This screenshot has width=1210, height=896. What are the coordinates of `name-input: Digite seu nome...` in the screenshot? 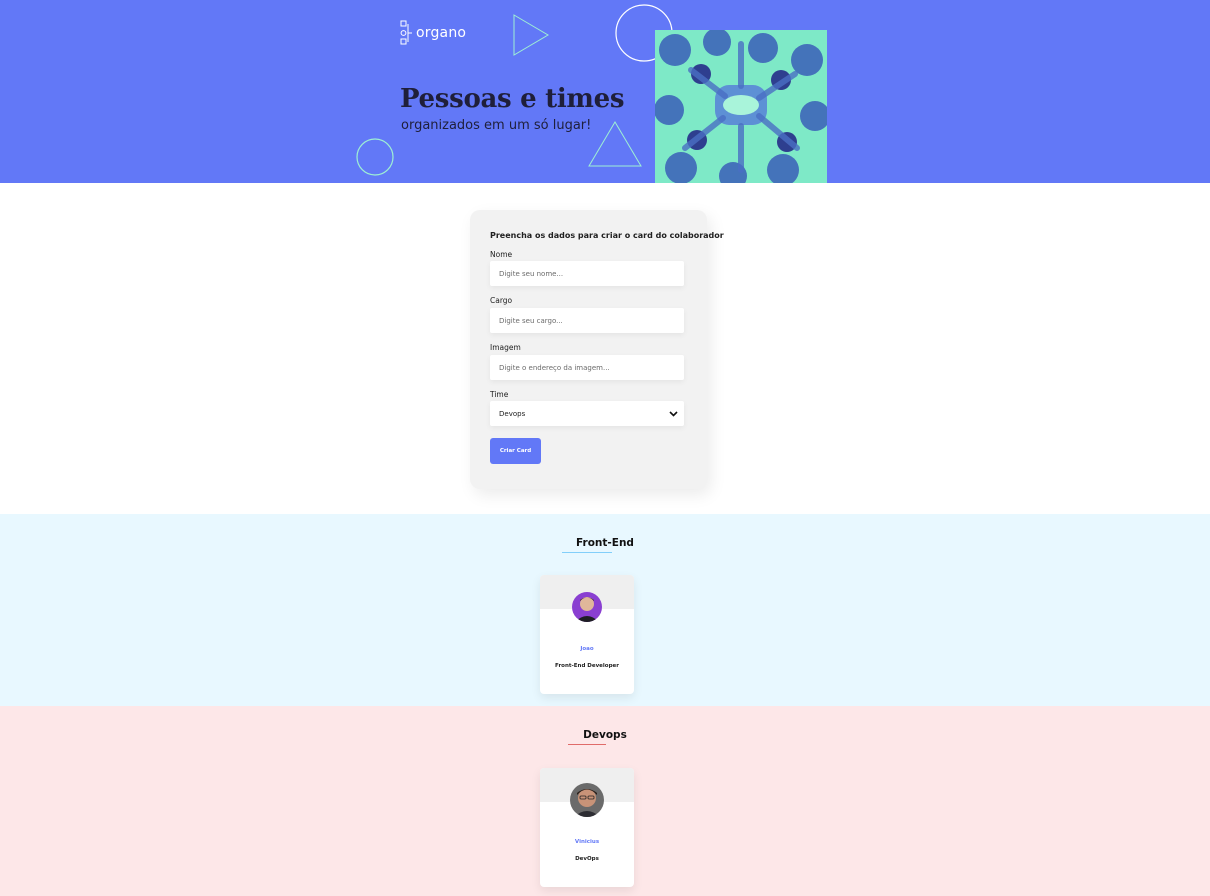 It's located at (587, 273).